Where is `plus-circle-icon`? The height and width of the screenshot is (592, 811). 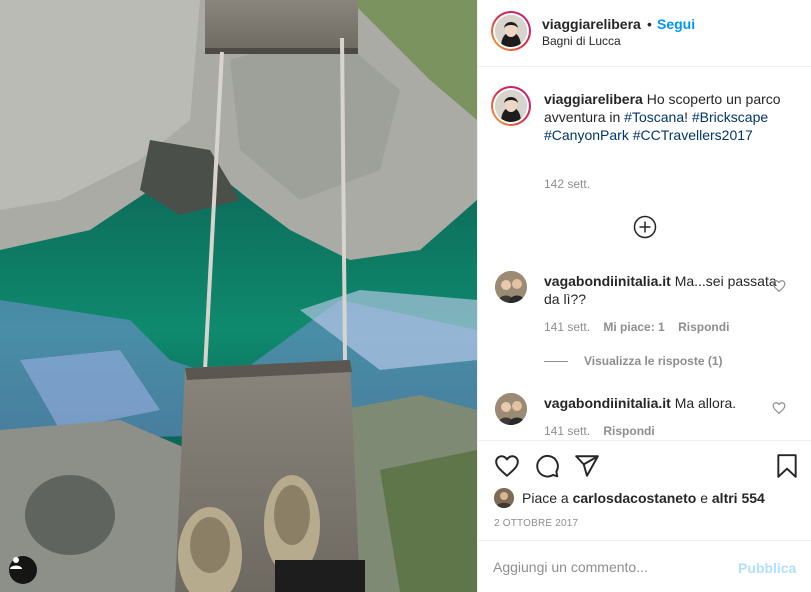
plus-circle-icon is located at coordinates (645, 227).